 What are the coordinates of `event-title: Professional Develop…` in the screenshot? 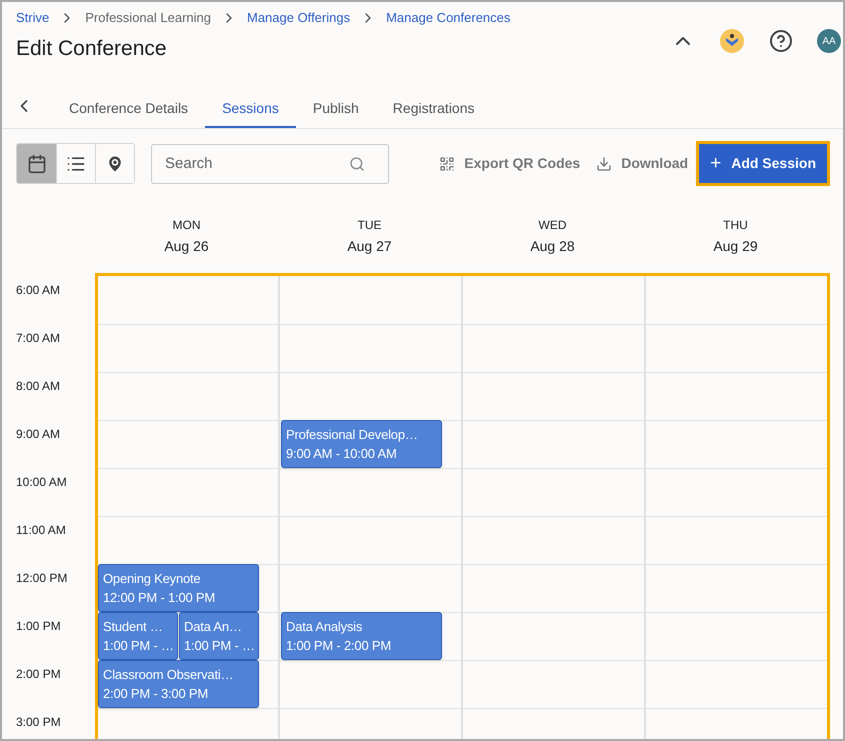 It's located at (352, 435).